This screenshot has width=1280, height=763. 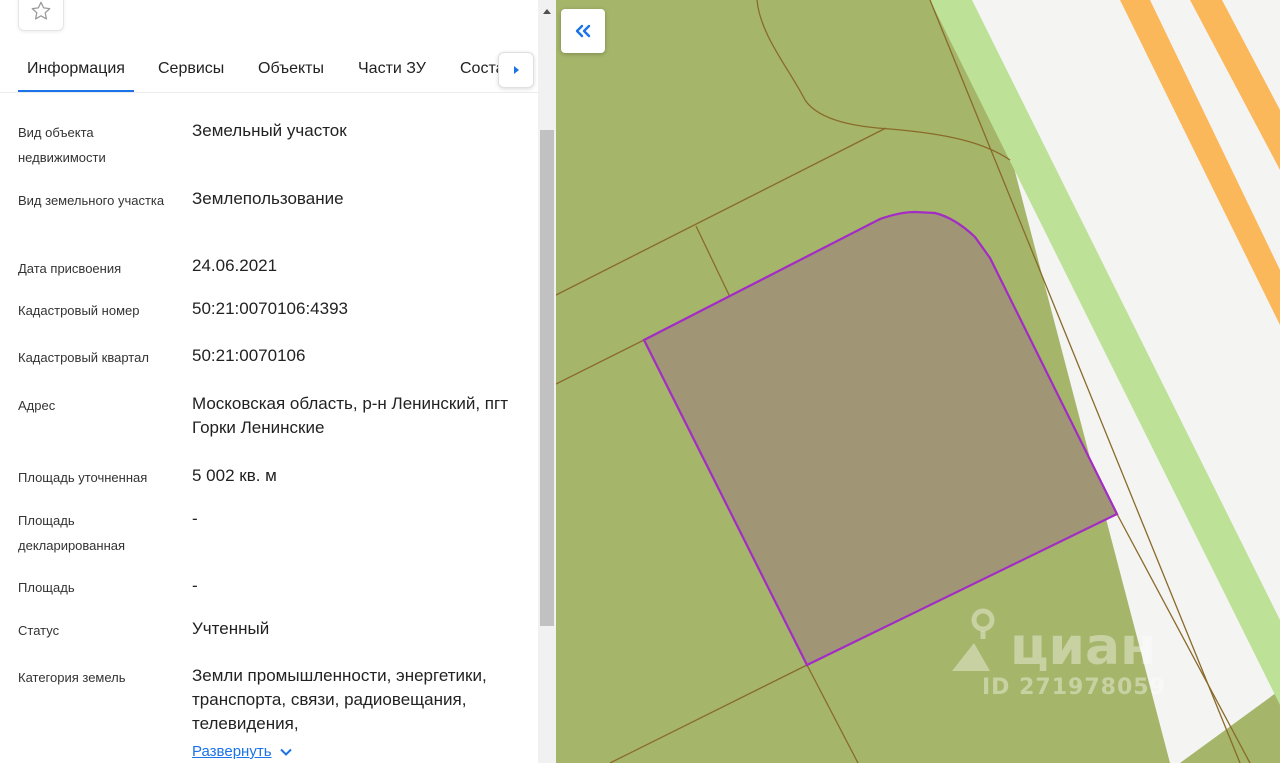 I want to click on scroll-up-arrow, so click(x=547, y=11).